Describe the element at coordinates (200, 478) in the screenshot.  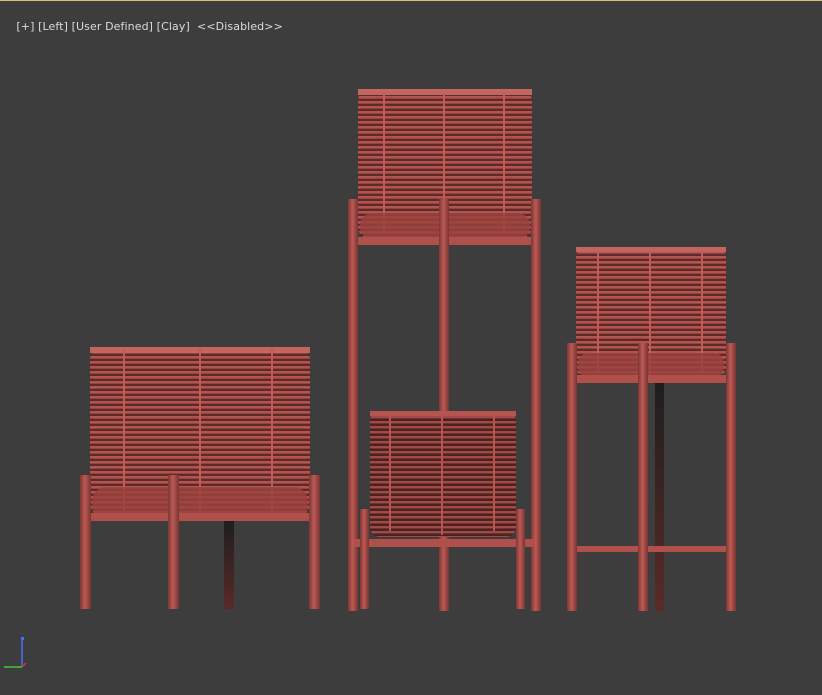
I see `planter-low-left` at that location.